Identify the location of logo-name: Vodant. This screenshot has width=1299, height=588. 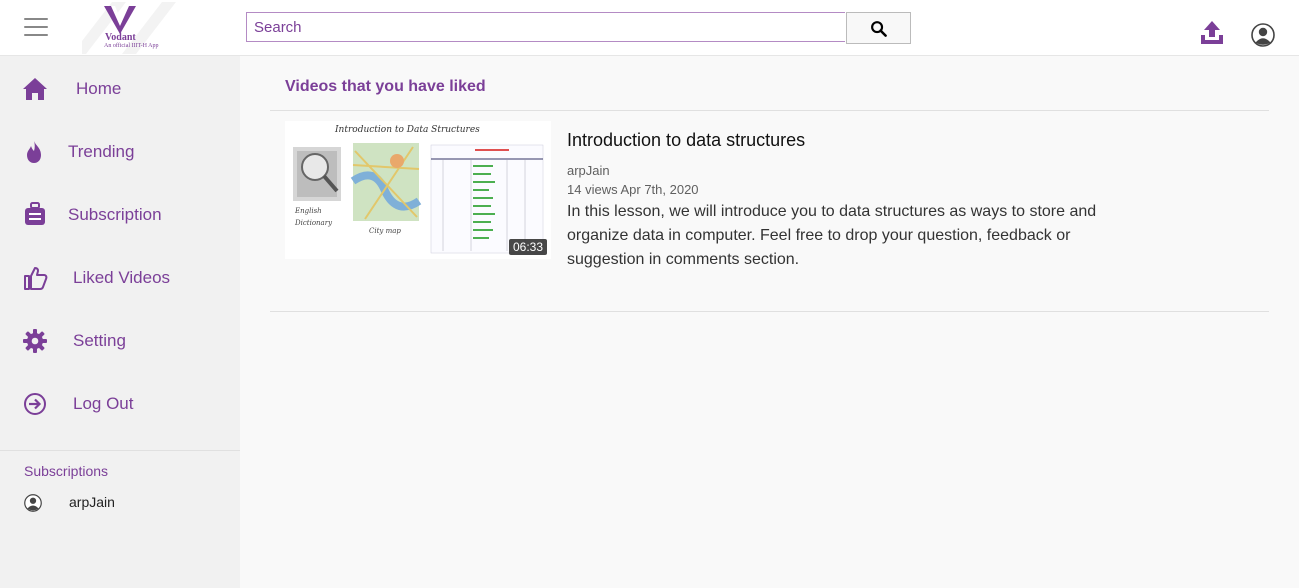
(120, 37).